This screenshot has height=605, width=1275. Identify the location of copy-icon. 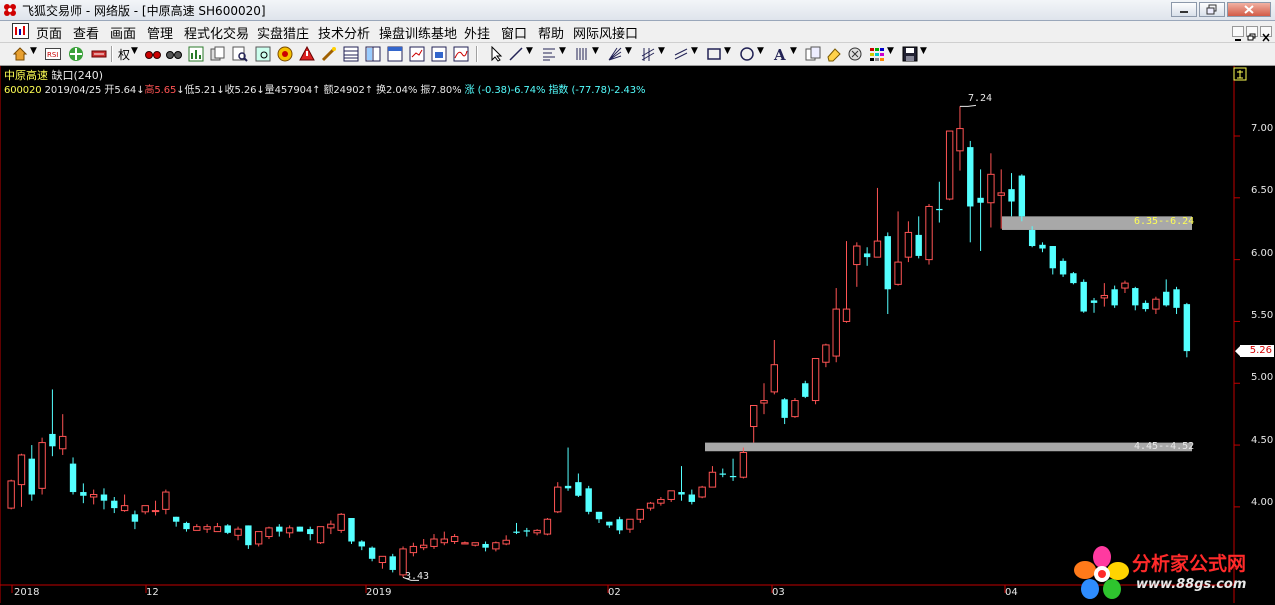
(218, 54).